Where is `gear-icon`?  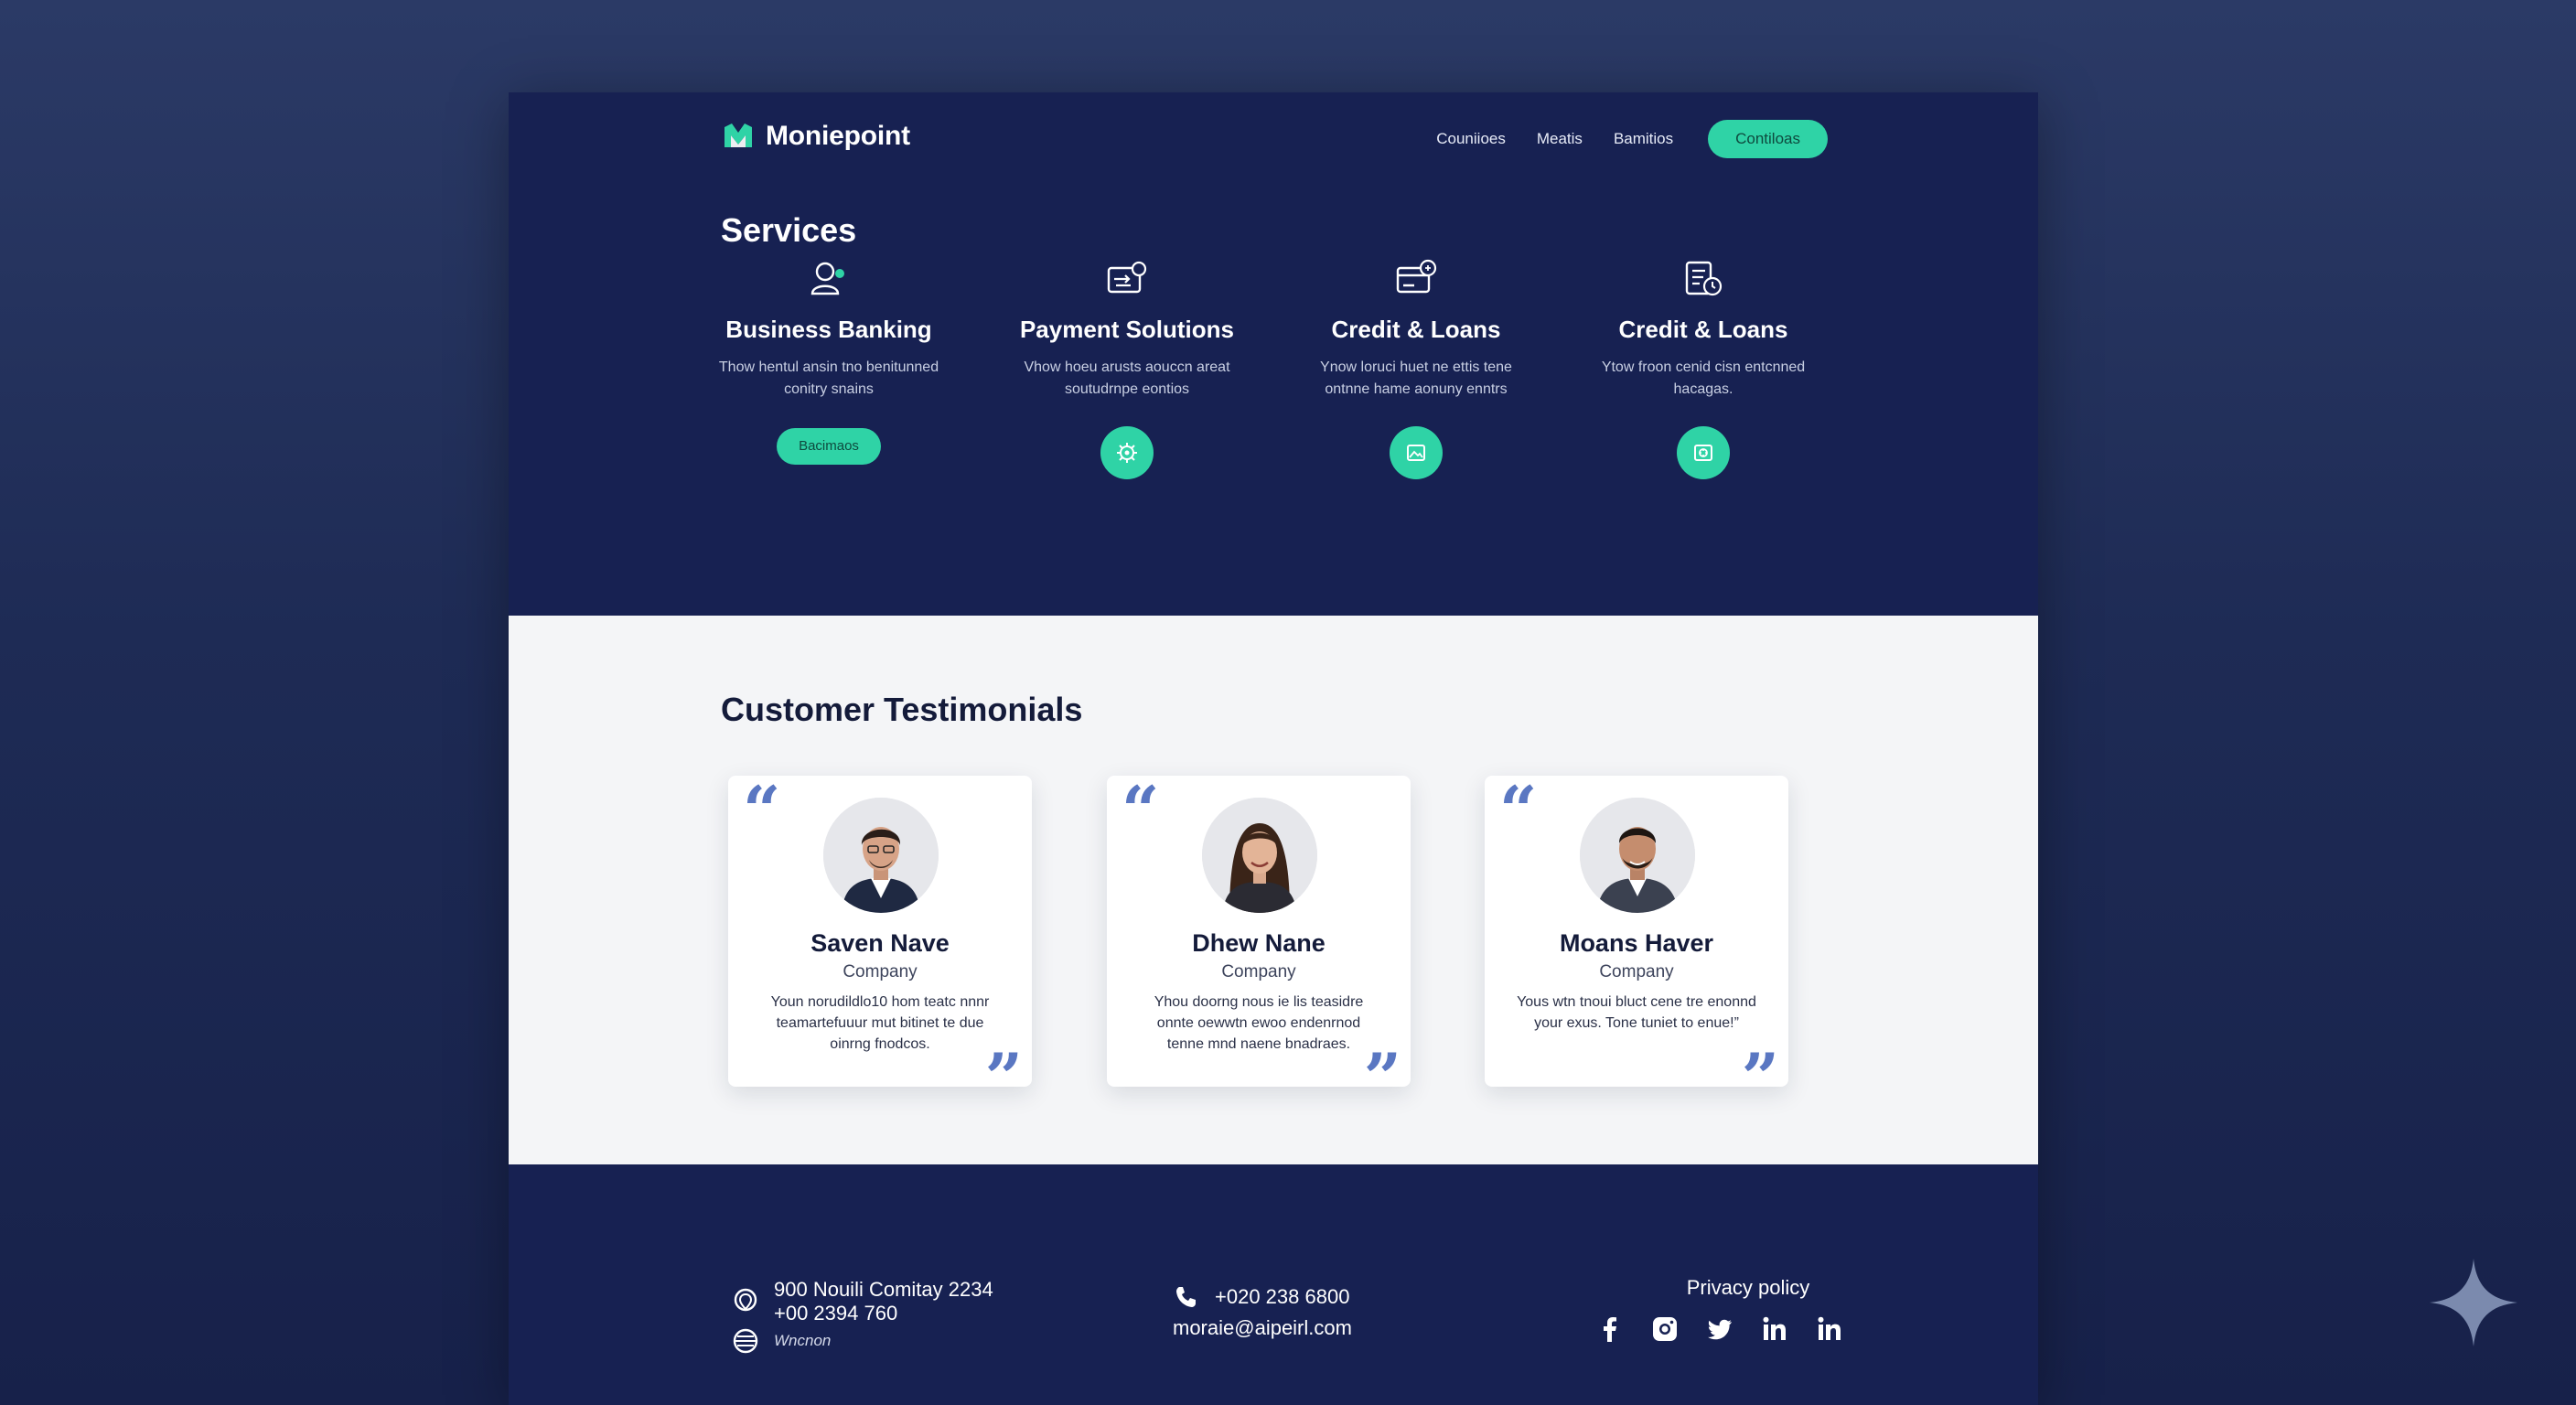
gear-icon is located at coordinates (1127, 453).